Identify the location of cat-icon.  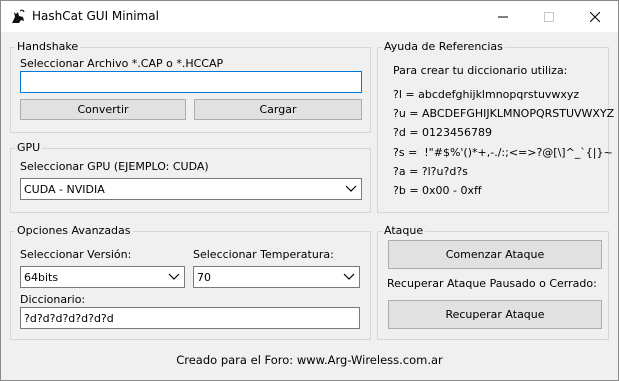
(18, 16).